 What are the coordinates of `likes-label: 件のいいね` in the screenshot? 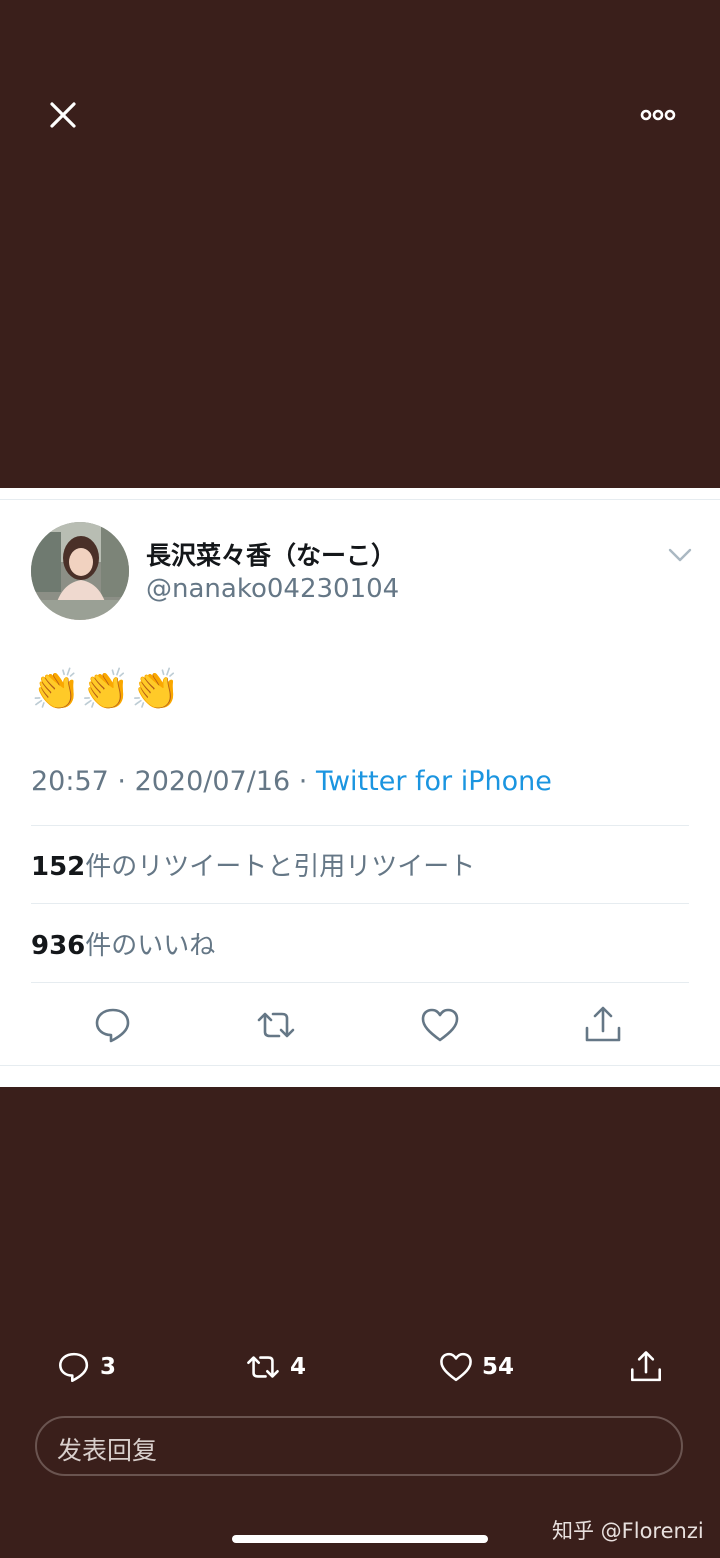 It's located at (150, 946).